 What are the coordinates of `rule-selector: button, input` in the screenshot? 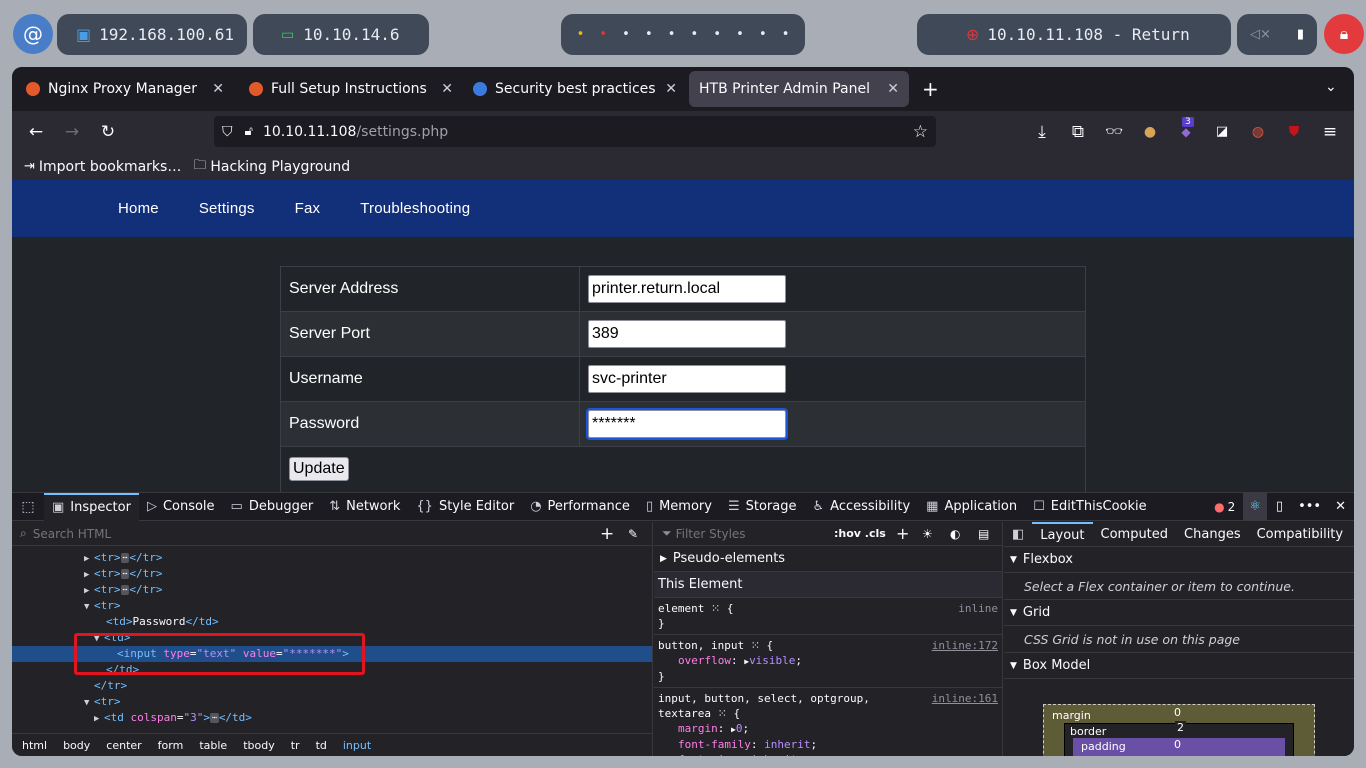 It's located at (701, 645).